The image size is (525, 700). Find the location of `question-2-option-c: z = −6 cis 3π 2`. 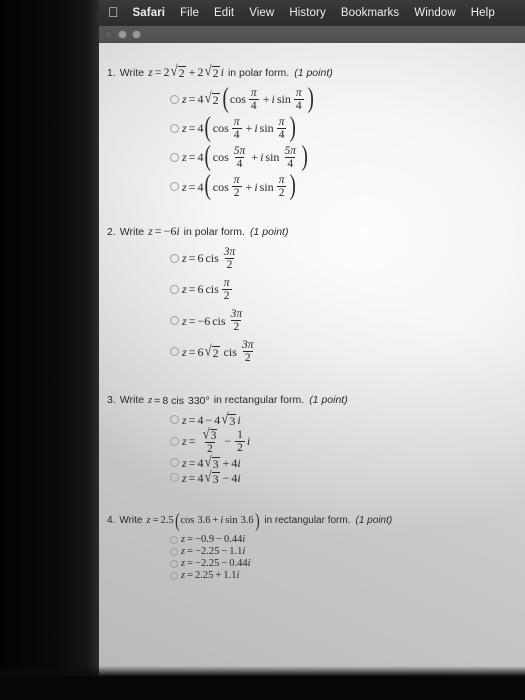

question-2-option-c: z = −6 cis 3π 2 is located at coordinates (339, 320).